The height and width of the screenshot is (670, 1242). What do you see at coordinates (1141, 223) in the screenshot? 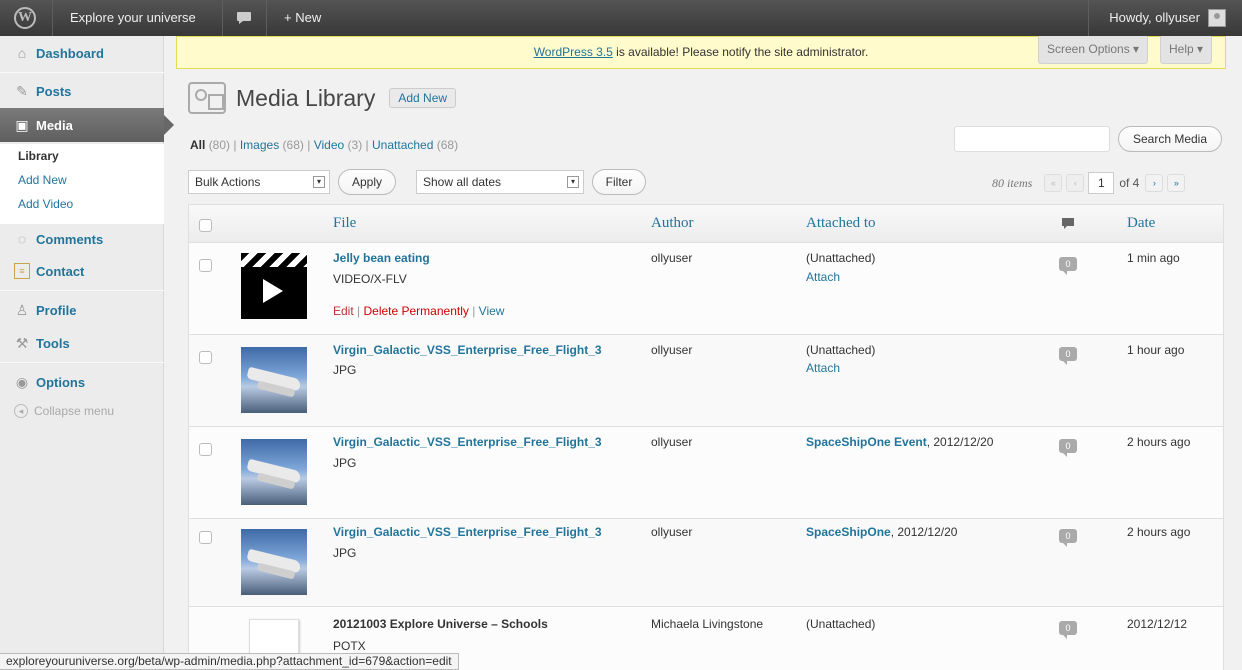
I see `column-date: Date` at bounding box center [1141, 223].